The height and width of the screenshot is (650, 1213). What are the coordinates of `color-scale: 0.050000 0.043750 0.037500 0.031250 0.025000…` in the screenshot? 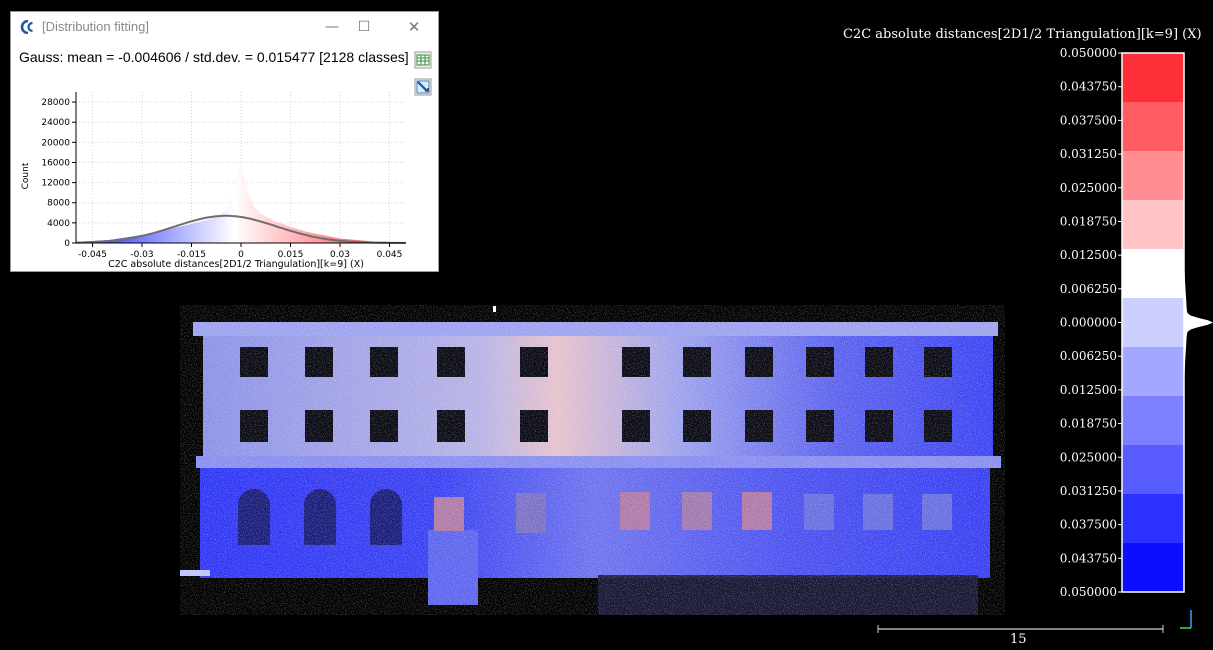 It's located at (1136, 322).